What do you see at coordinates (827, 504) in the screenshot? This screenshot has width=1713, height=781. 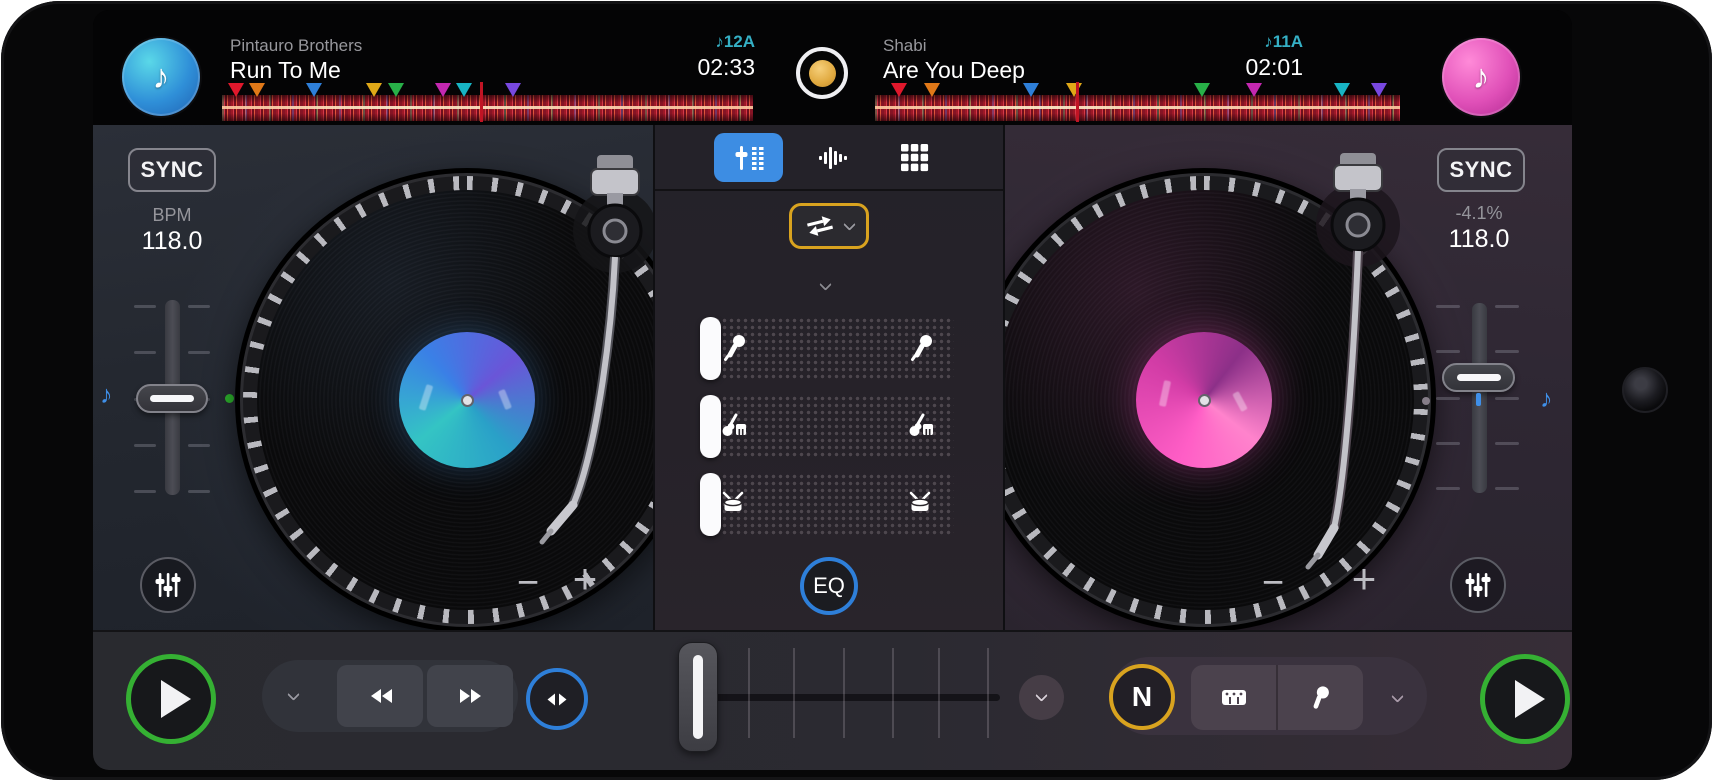 I see `stem-row-drums` at bounding box center [827, 504].